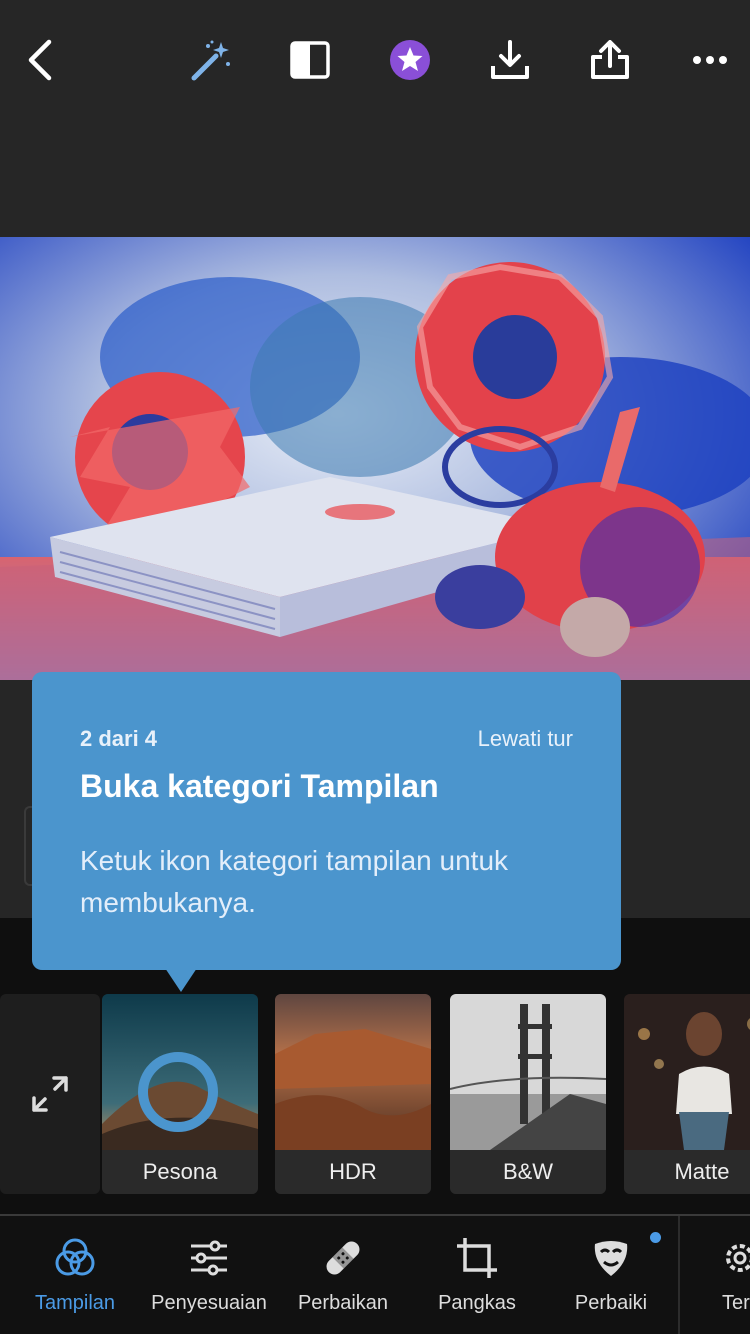 This screenshot has width=750, height=1334. I want to click on nav-item-adjust: Penyesuaian, so click(209, 1275).